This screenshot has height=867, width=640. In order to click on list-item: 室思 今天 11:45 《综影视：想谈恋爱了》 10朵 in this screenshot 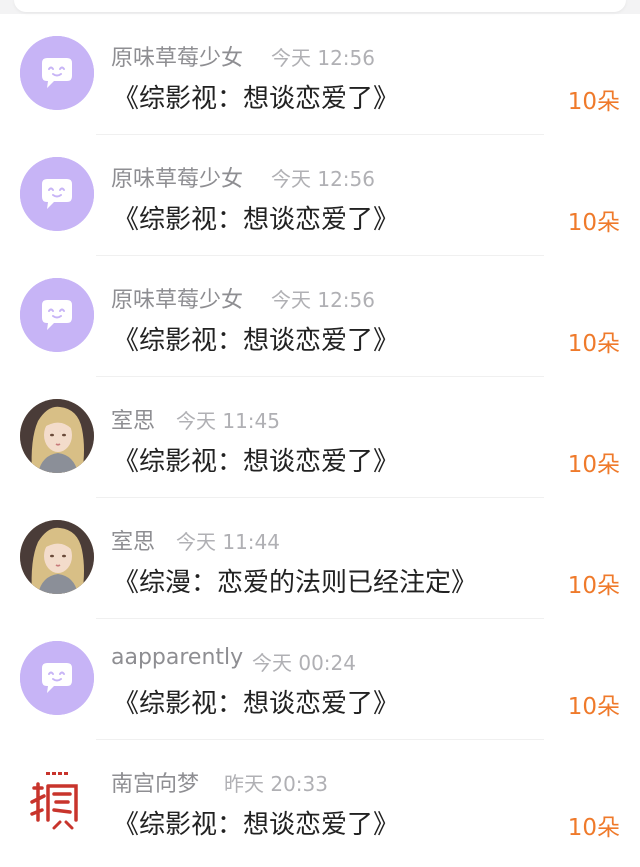, I will do `click(320, 437)`.